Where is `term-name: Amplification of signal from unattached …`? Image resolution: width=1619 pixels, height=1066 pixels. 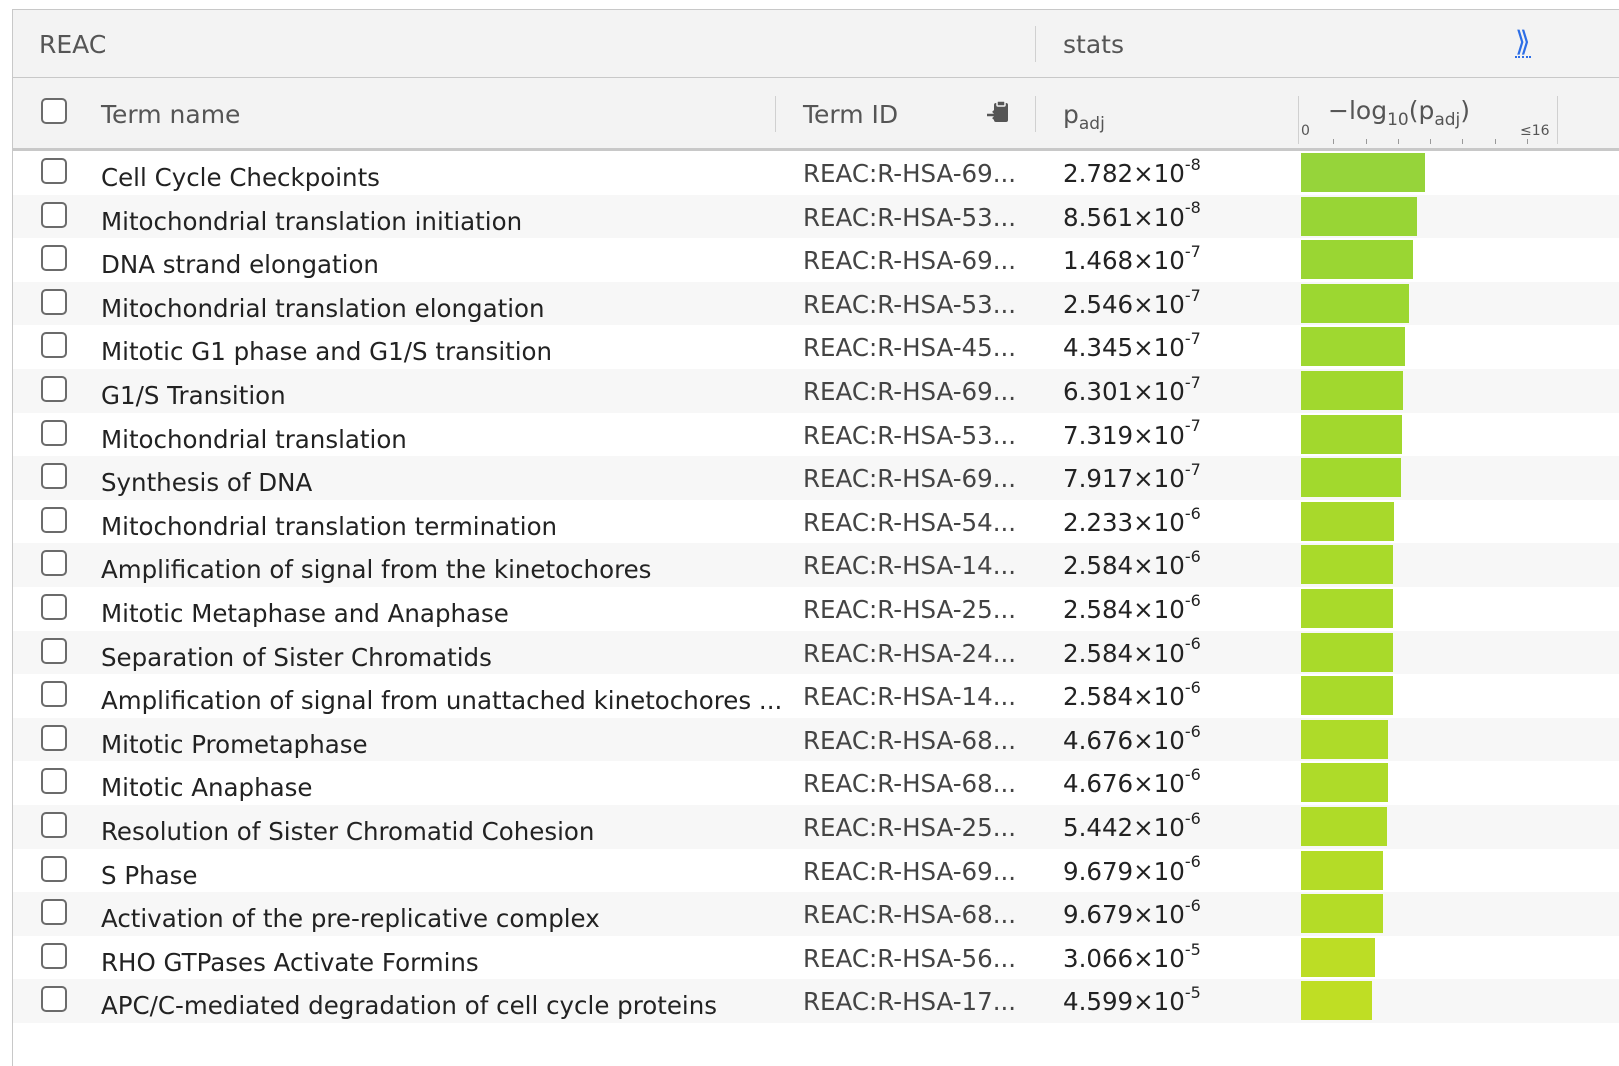 term-name: Amplification of signal from unattached … is located at coordinates (442, 701).